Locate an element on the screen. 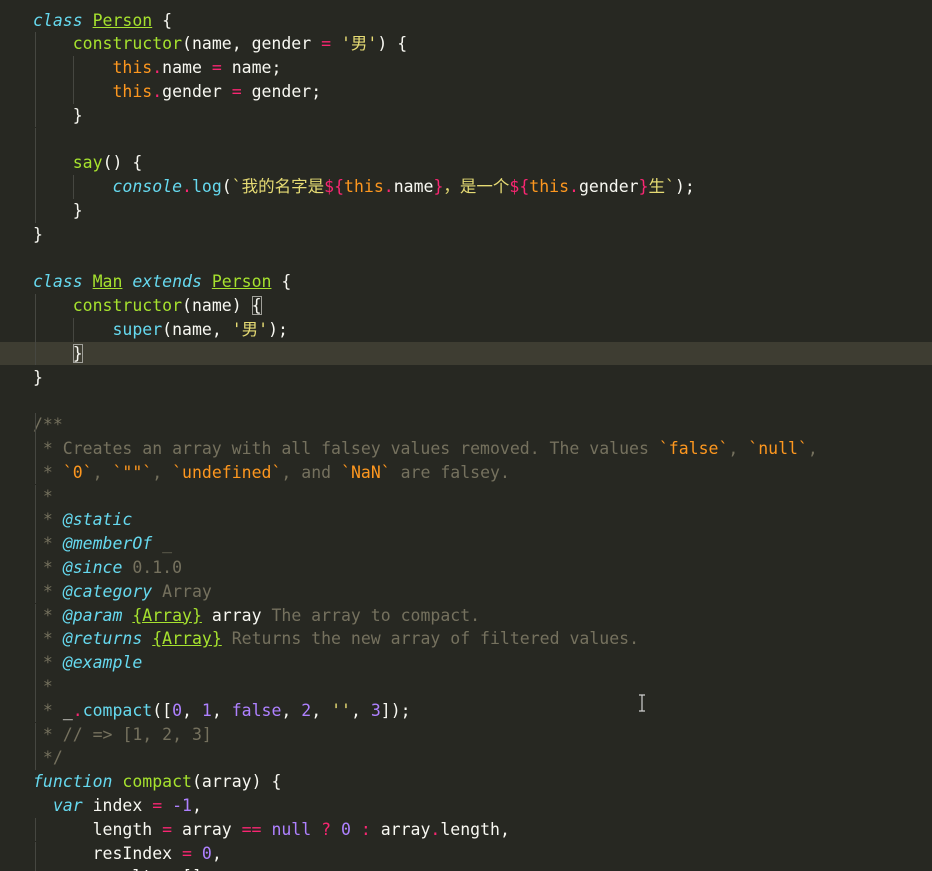  code-token: ]); is located at coordinates (395, 710).